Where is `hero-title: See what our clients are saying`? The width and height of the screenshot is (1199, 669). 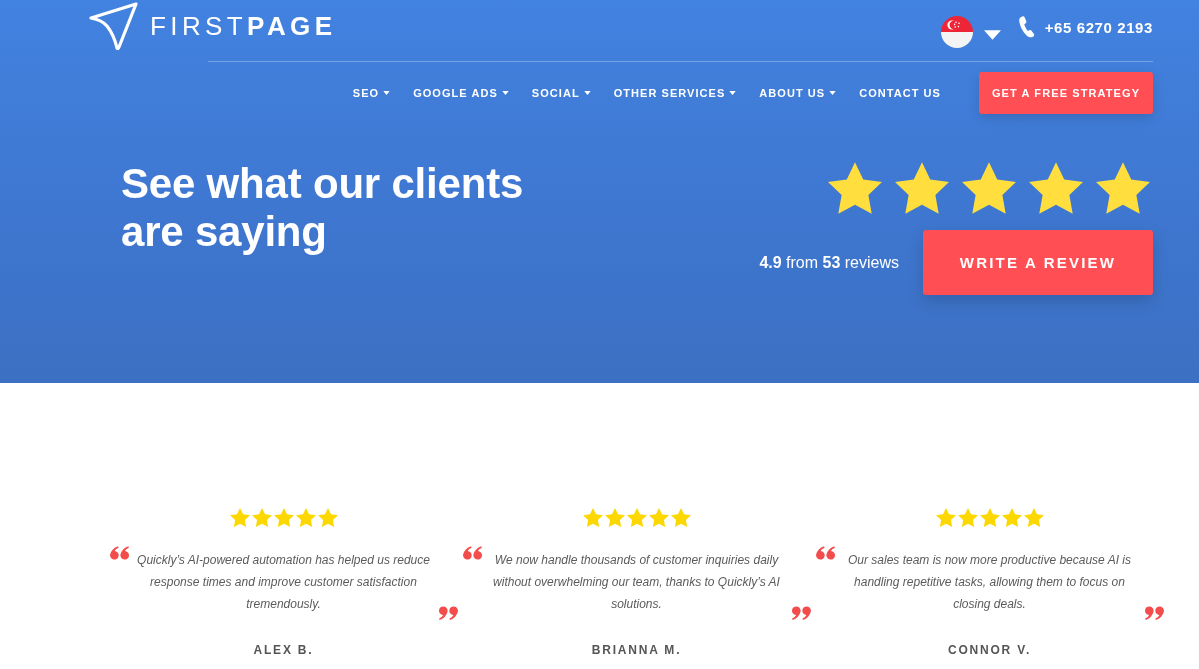
hero-title: See what our clients are saying is located at coordinates (323, 208).